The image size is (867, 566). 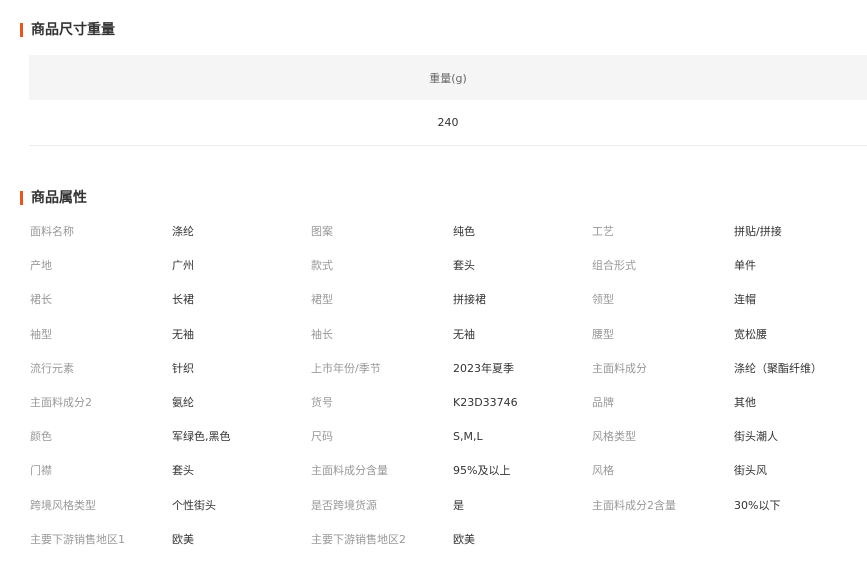 What do you see at coordinates (778, 368) in the screenshot?
I see `attribute-value: 涤纶（聚酯纤维）` at bounding box center [778, 368].